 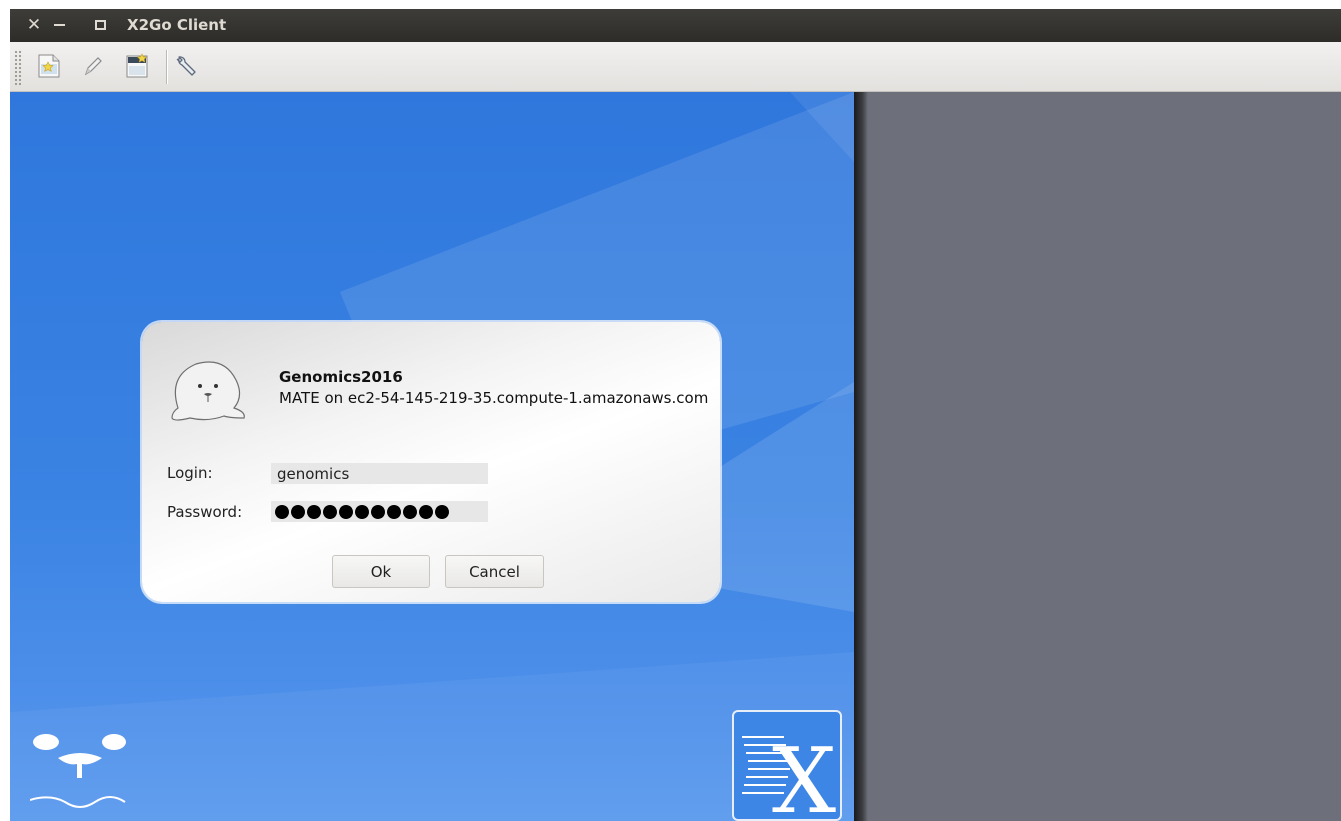 What do you see at coordinates (166, 67) in the screenshot?
I see `toolbar-separator` at bounding box center [166, 67].